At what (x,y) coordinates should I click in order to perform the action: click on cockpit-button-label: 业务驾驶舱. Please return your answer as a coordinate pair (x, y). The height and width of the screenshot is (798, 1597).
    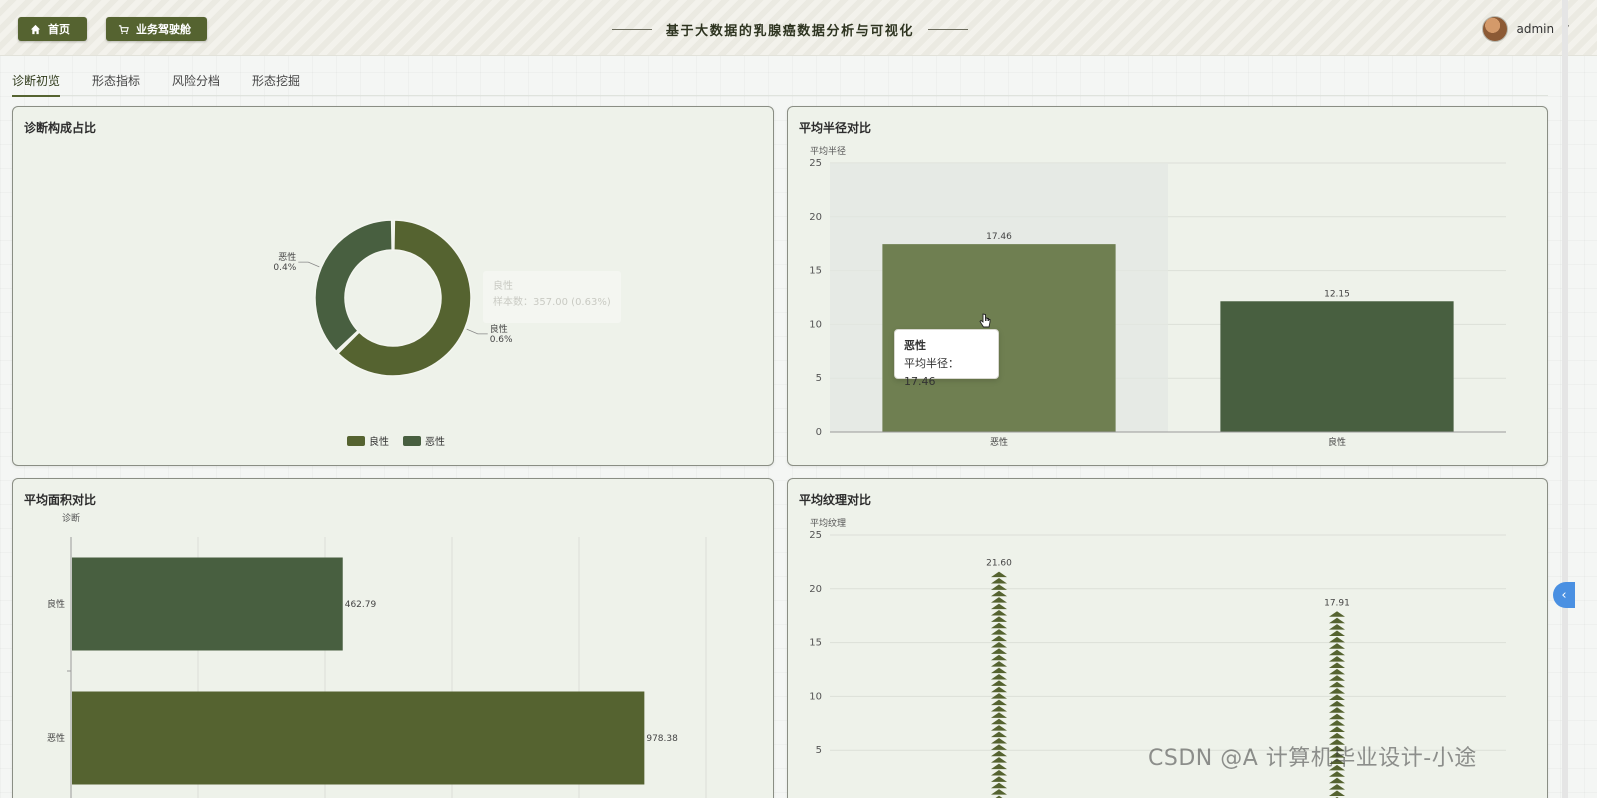
    Looking at the image, I should click on (163, 29).